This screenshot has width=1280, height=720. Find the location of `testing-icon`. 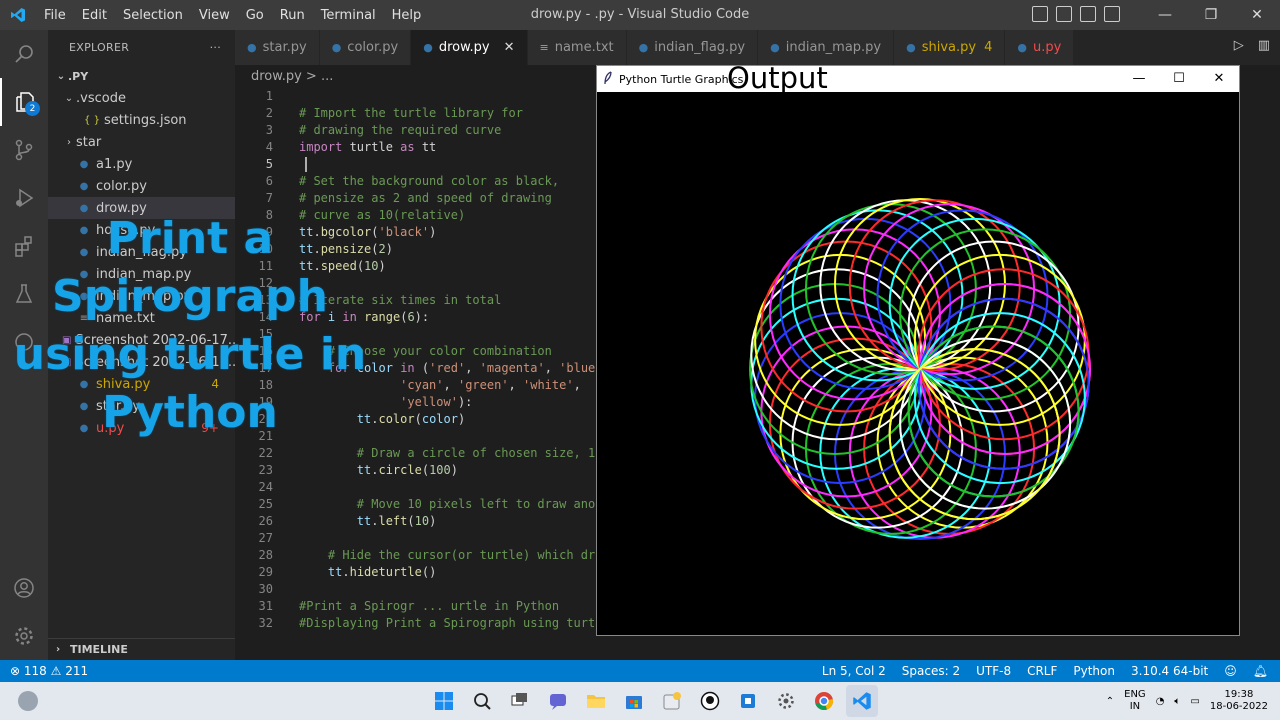

testing-icon is located at coordinates (24, 294).